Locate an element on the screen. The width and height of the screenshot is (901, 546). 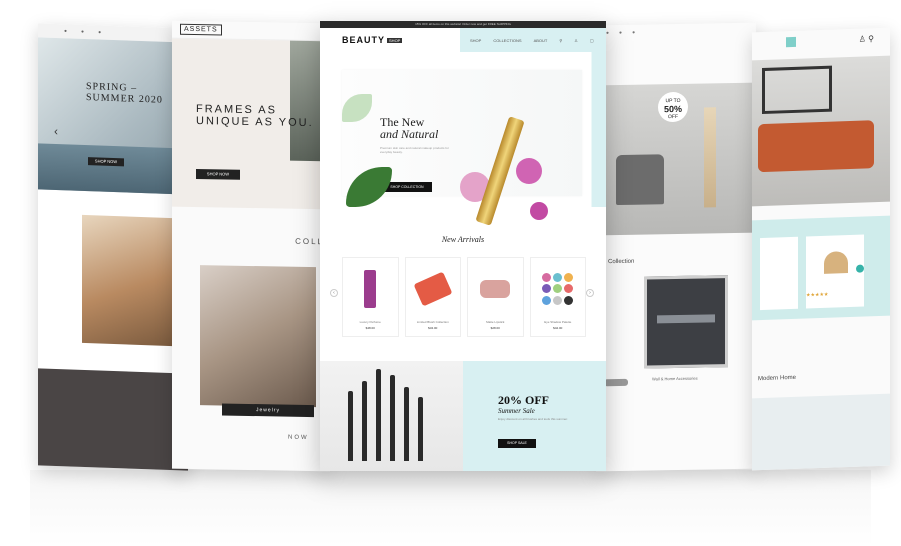
product-name: Eye Shadow Palette is located at coordinates (558, 322).